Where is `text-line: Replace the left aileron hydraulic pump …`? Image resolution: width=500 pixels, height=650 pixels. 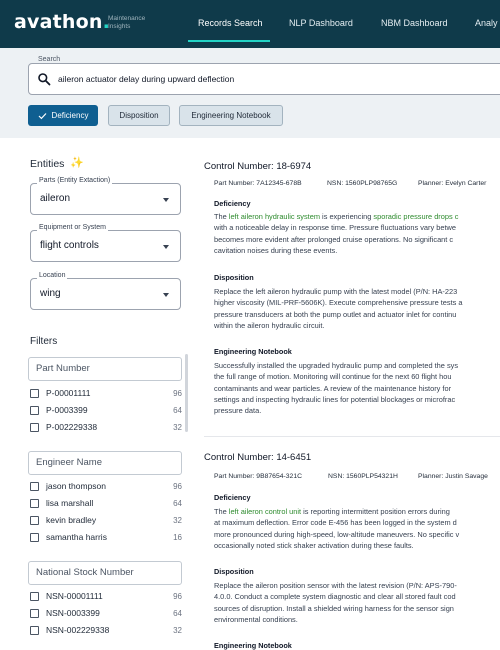 text-line: Replace the left aileron hydraulic pump … is located at coordinates (336, 291).